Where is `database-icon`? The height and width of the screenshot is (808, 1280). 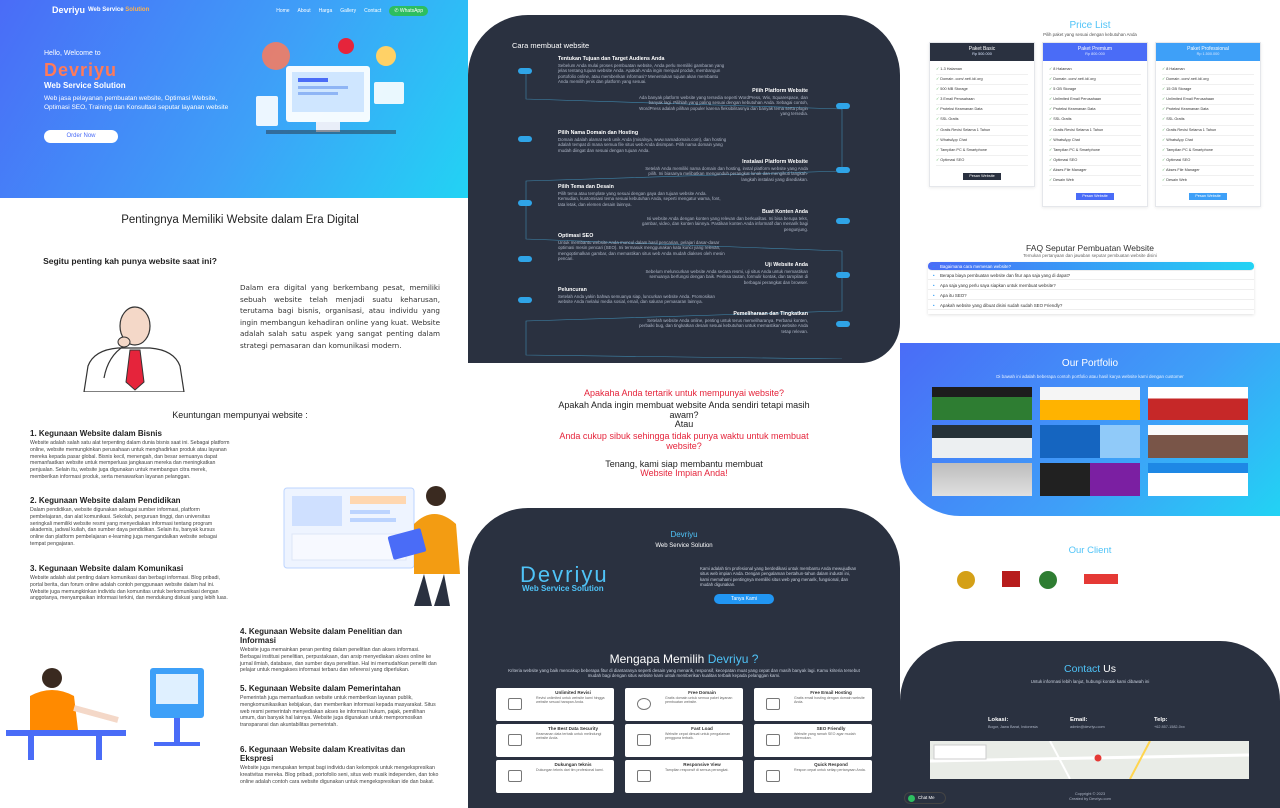 database-icon is located at coordinates (515, 740).